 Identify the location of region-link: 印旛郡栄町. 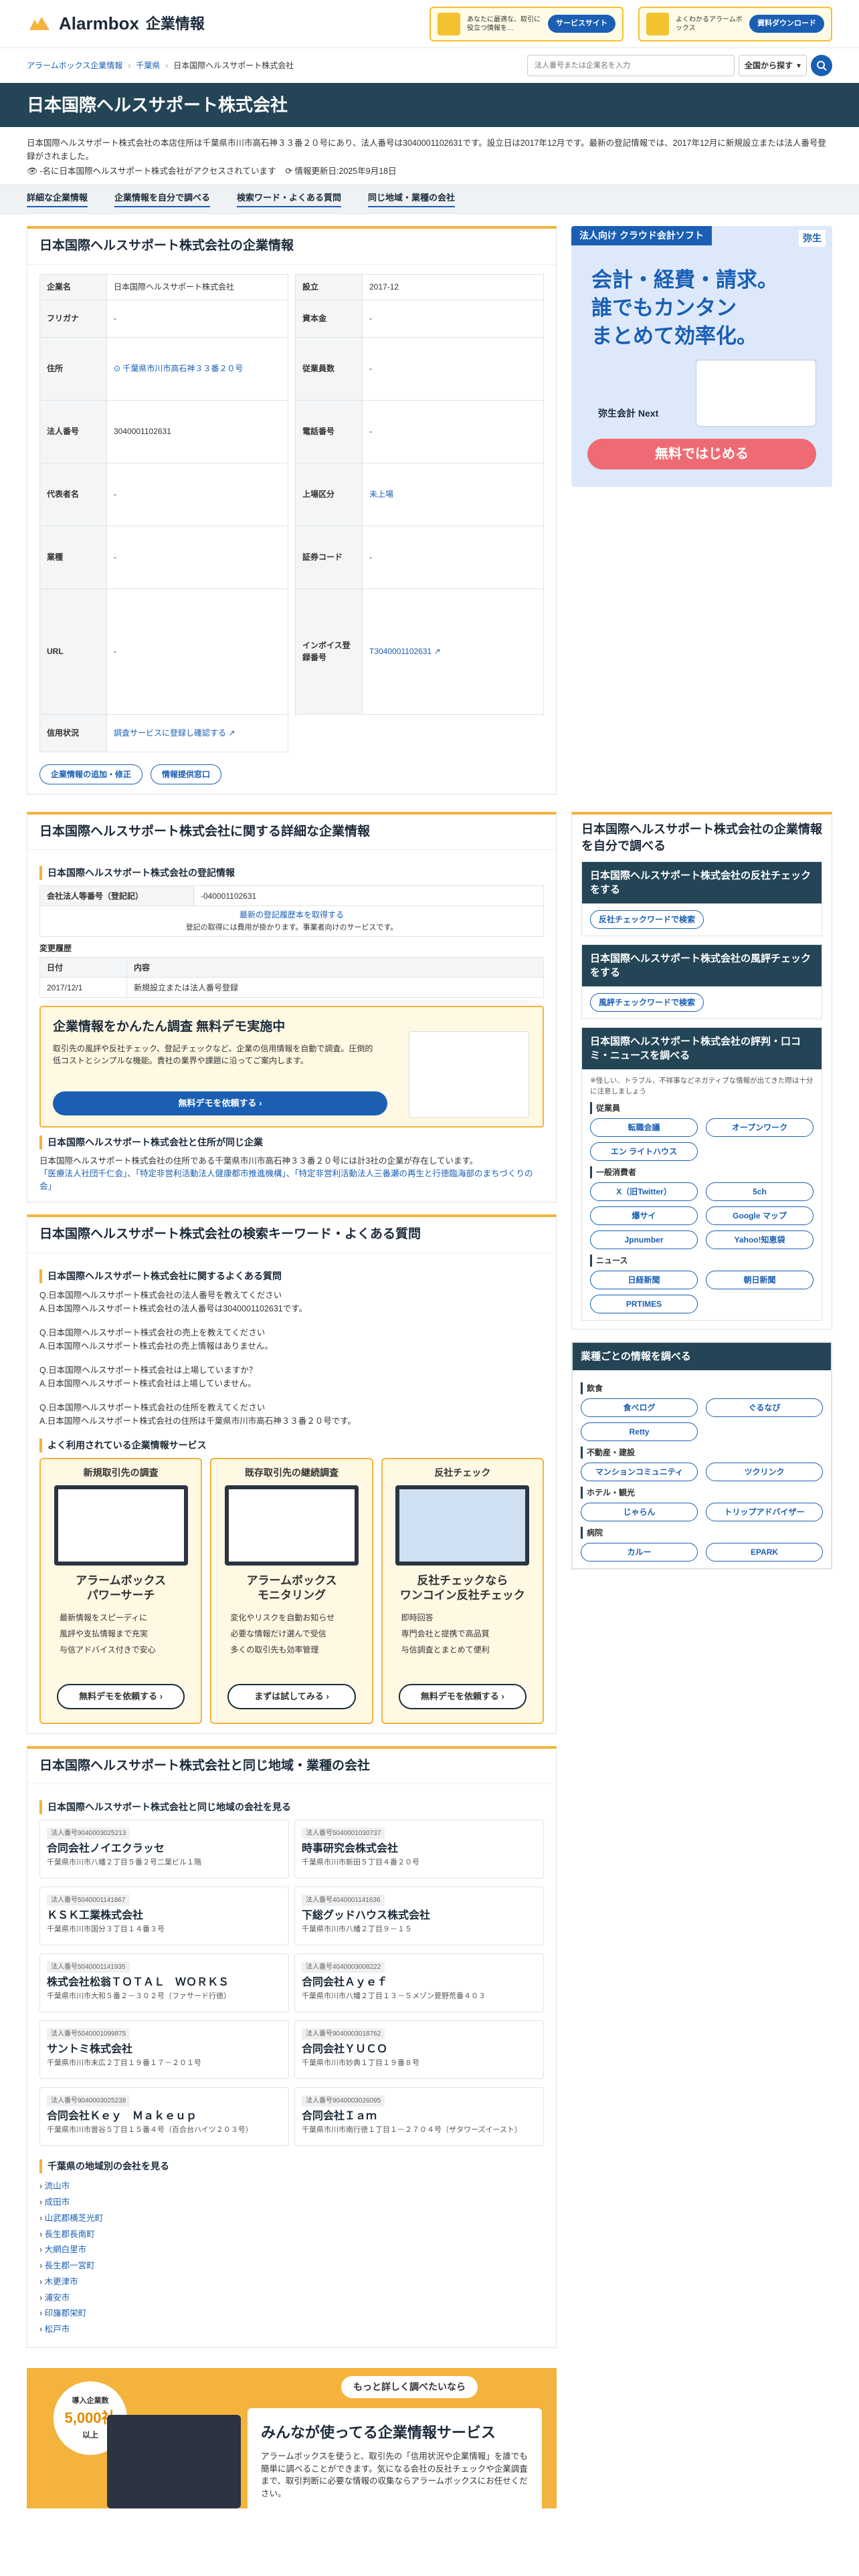
(291, 2314).